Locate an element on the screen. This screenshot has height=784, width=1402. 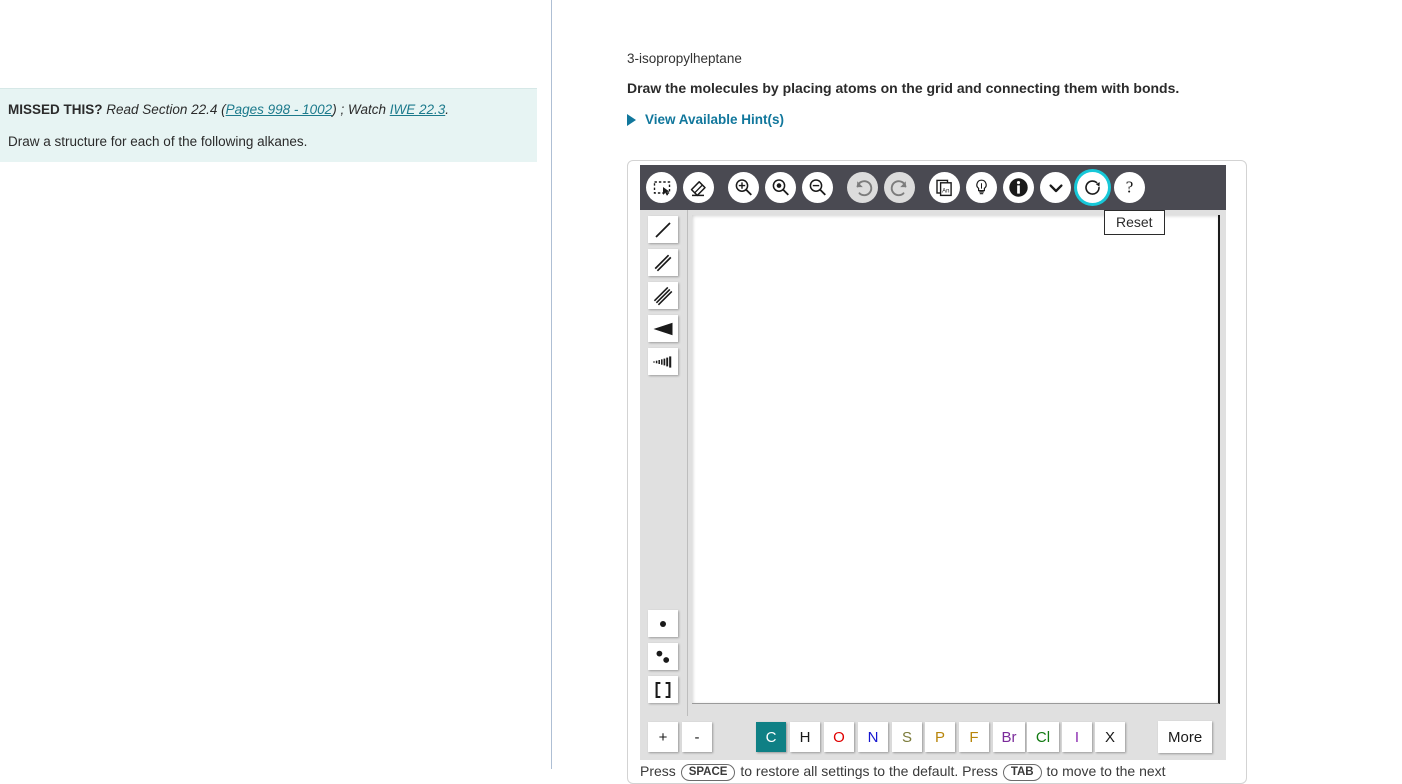
bracket-charge-tool is located at coordinates (663, 689).